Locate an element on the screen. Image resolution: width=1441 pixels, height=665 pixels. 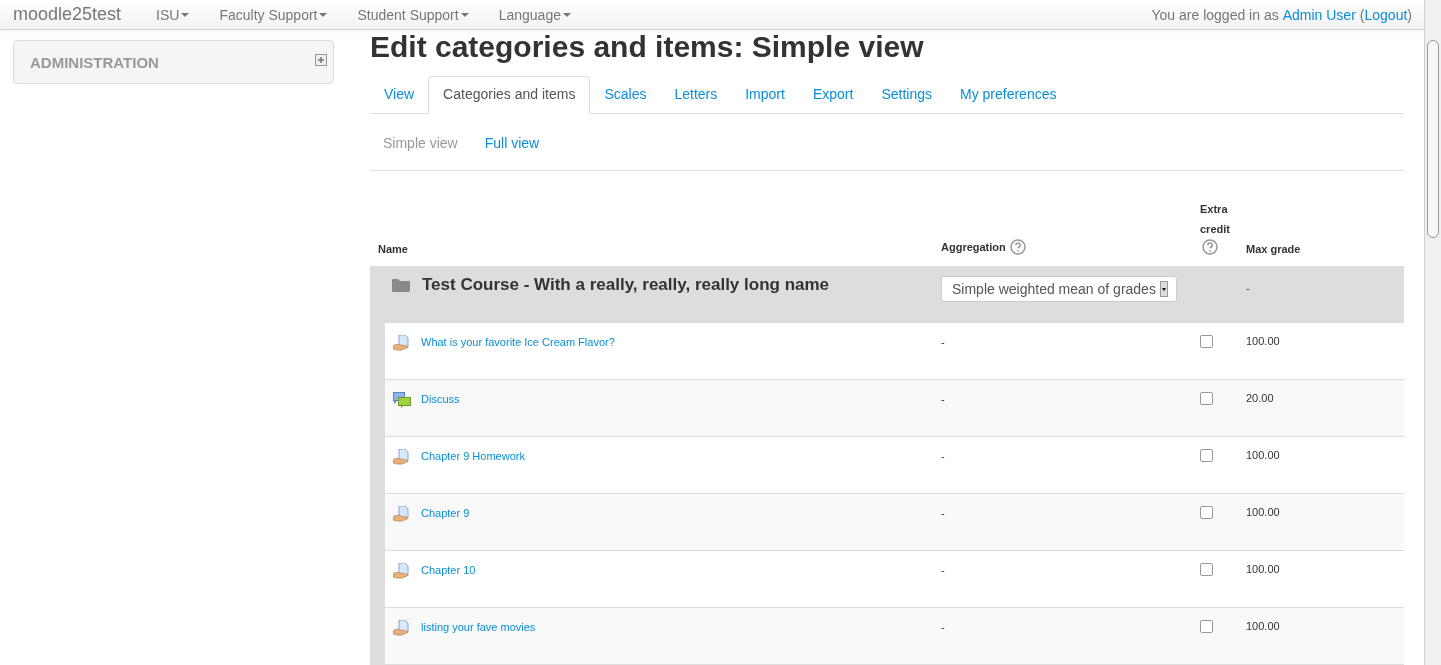
user-link: Admin User is located at coordinates (1319, 14).